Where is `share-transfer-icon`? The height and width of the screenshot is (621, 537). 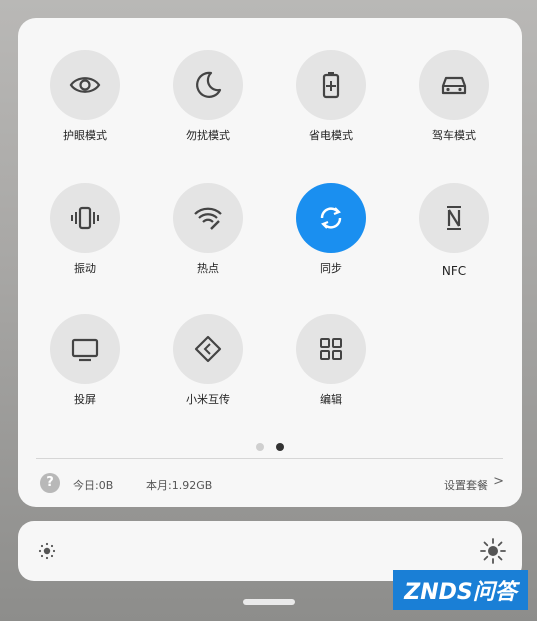
share-transfer-icon is located at coordinates (208, 349).